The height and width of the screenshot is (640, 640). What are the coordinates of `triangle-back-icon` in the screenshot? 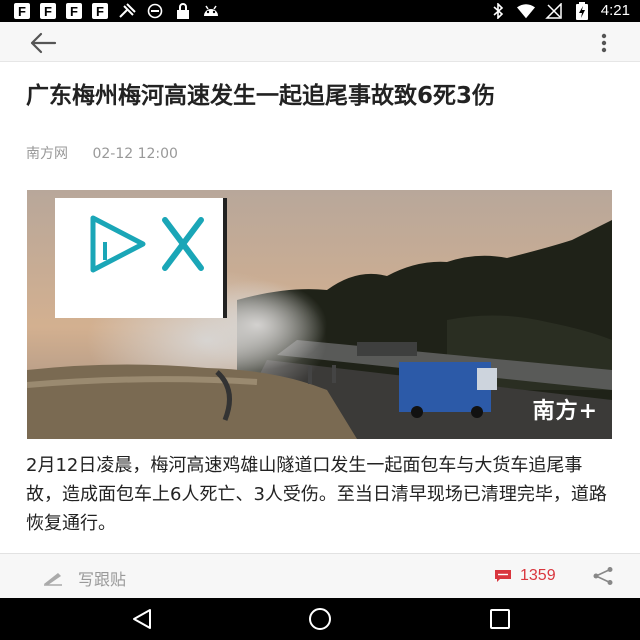 It's located at (142, 619).